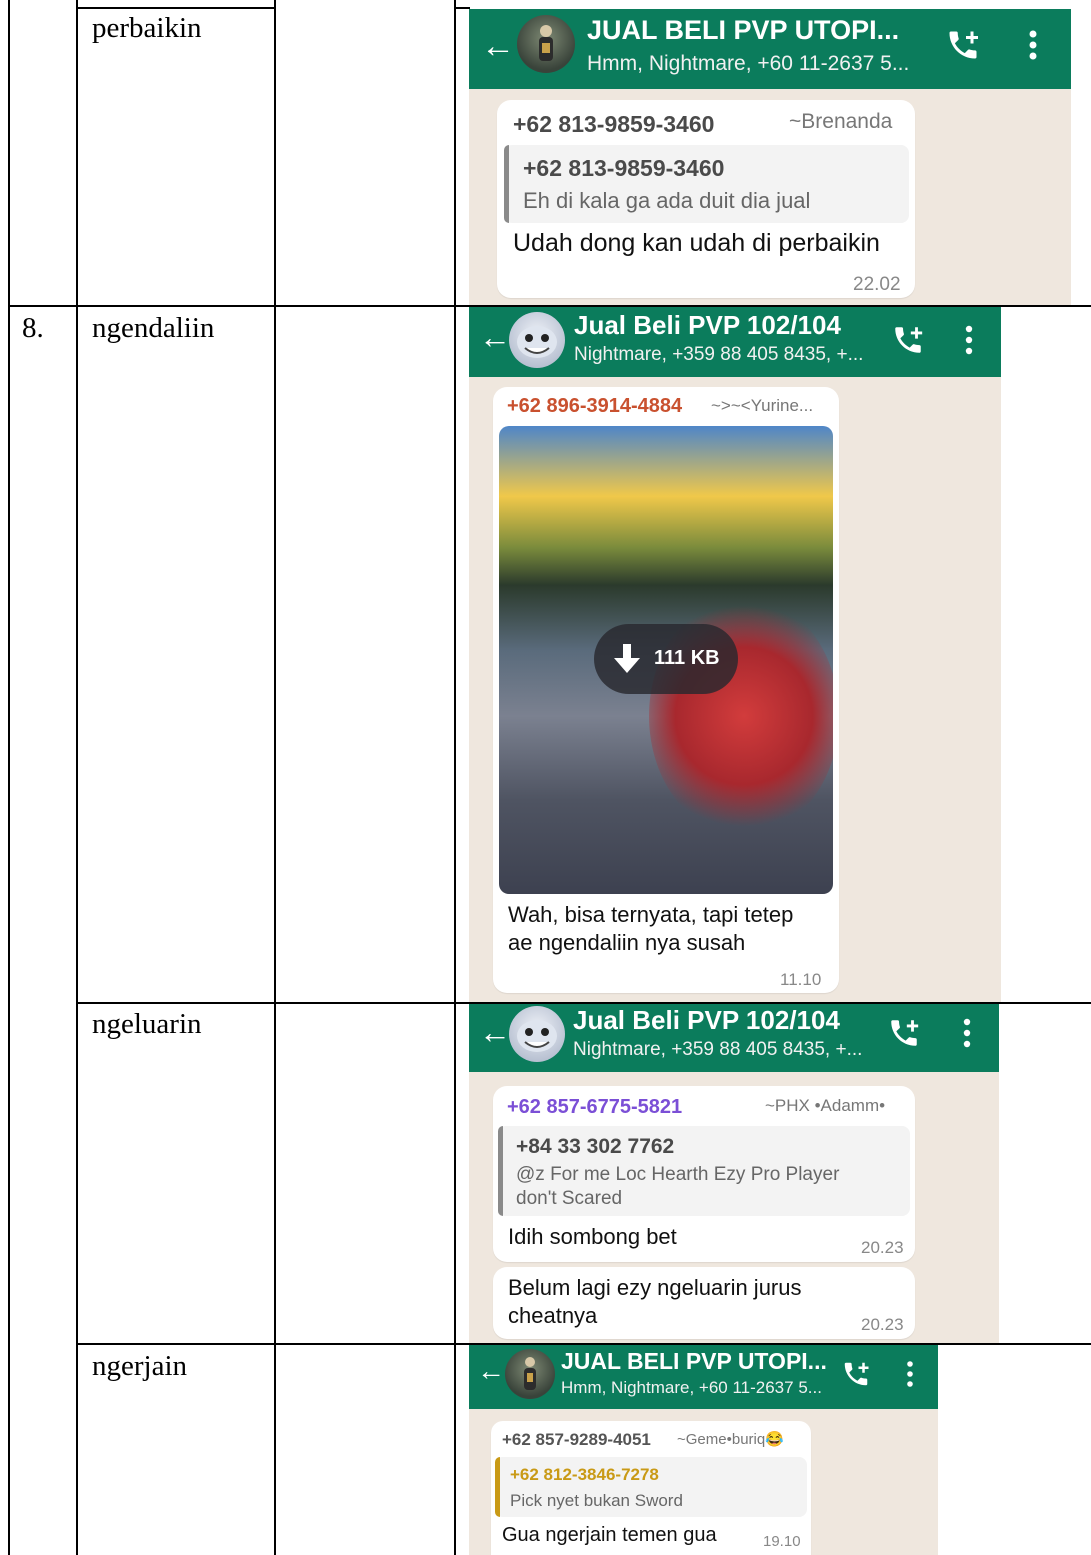 Image resolution: width=1091 pixels, height=1555 pixels. I want to click on download-size: 111 KB, so click(687, 658).